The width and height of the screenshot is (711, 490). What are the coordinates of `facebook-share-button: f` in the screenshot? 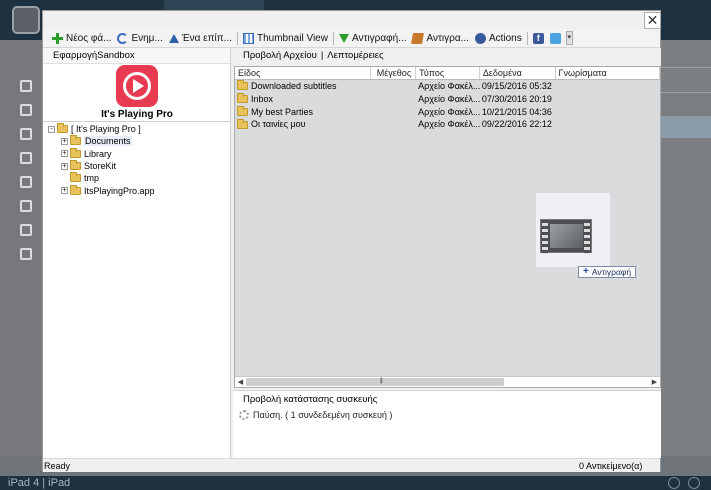 It's located at (538, 38).